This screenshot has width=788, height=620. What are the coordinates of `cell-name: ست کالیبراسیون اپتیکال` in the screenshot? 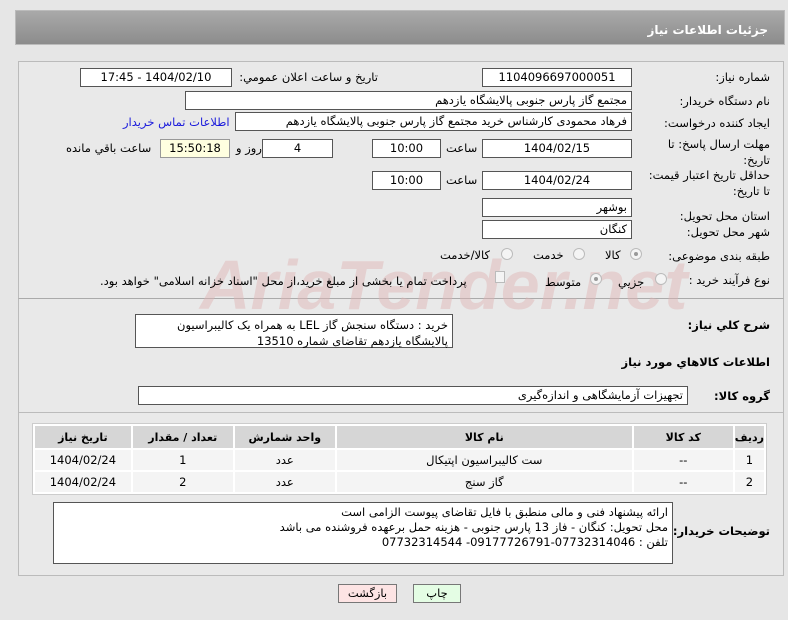 It's located at (484, 460).